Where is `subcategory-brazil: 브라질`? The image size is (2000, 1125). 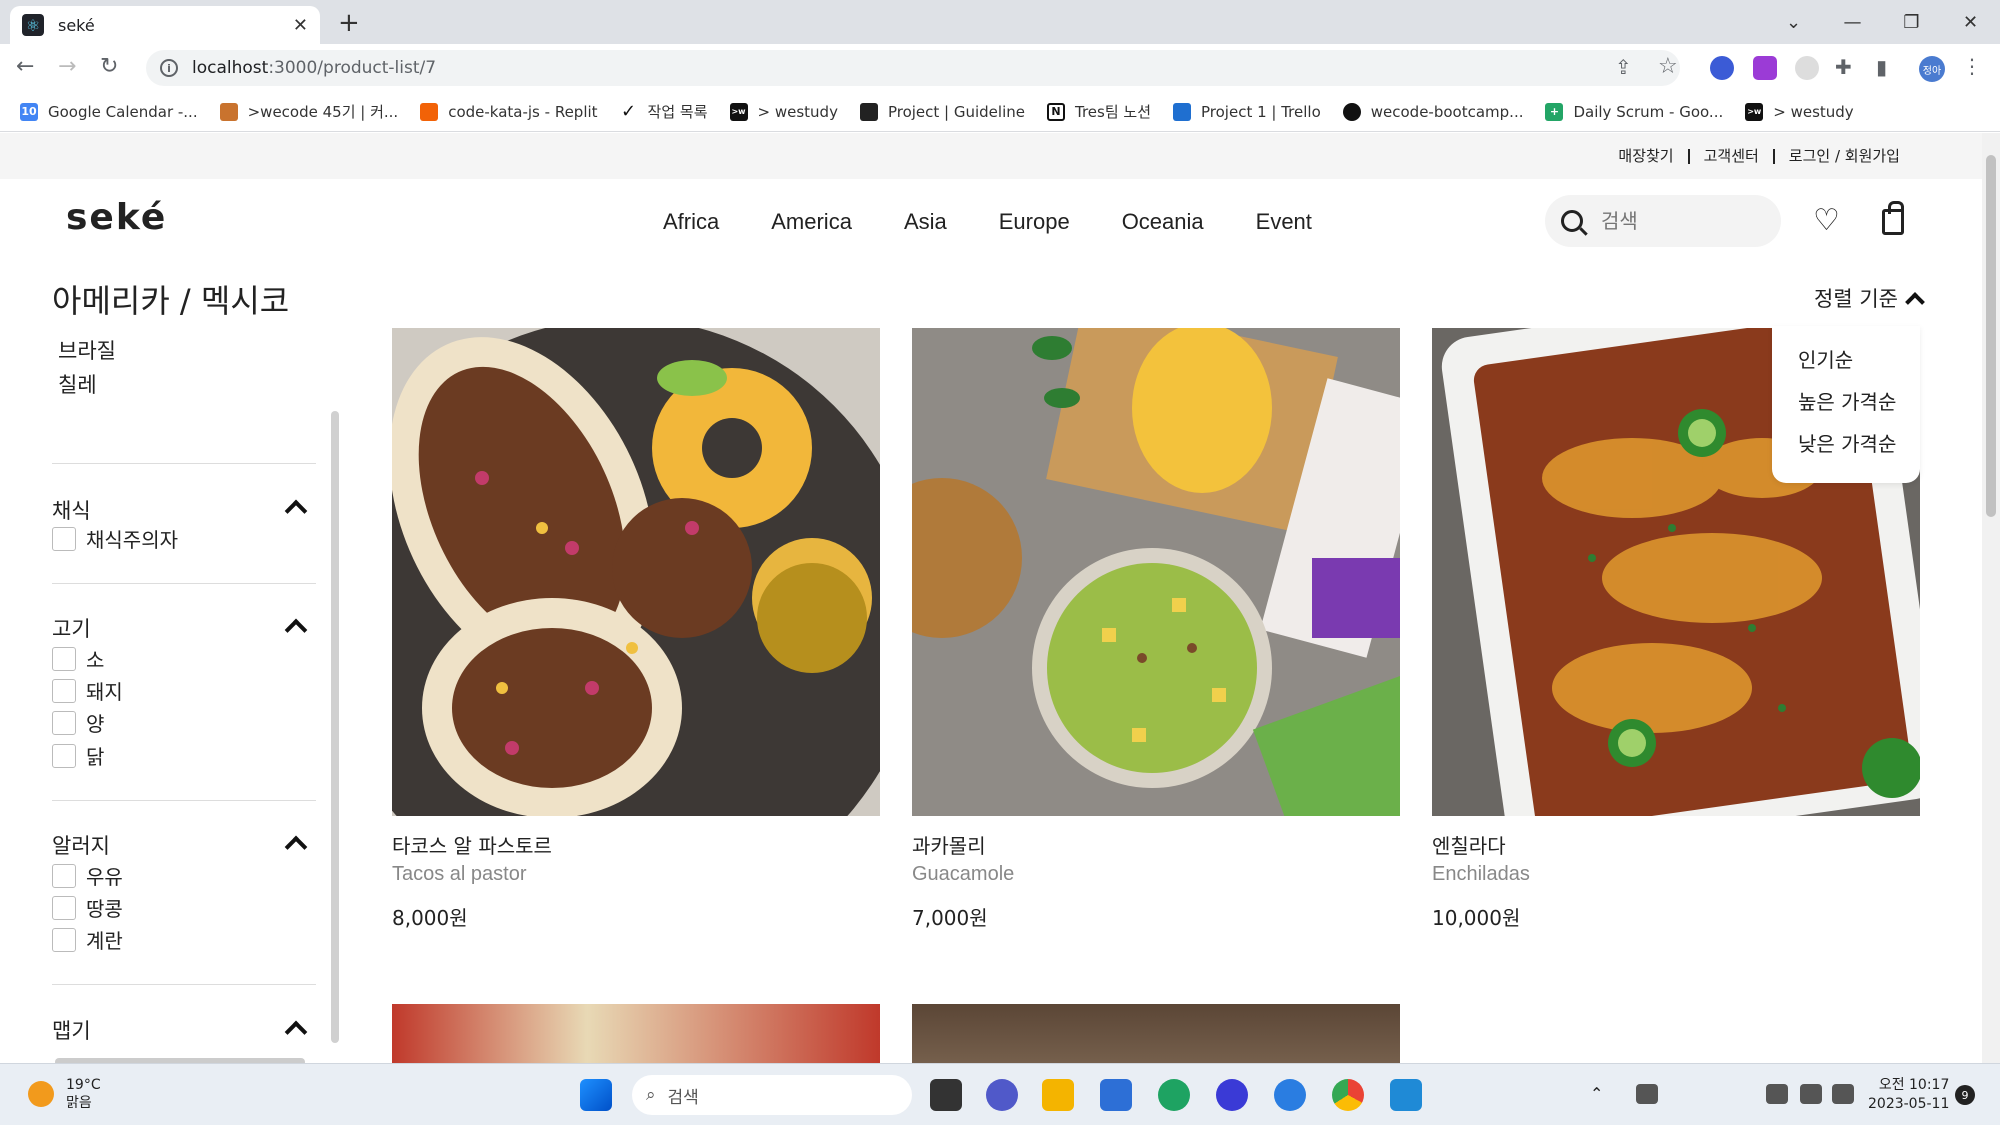 subcategory-brazil: 브라질 is located at coordinates (87, 350).